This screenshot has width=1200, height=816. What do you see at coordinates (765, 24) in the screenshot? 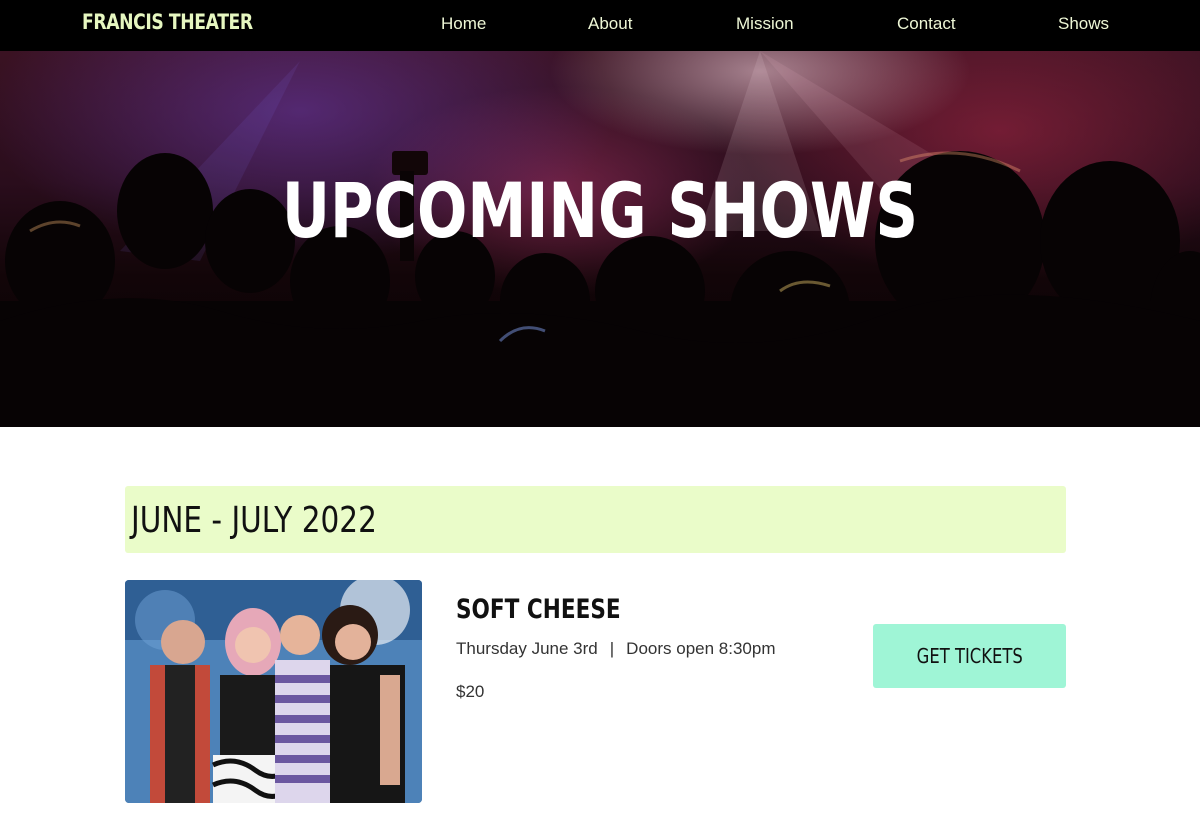
I see `nav-link-mission: Mission` at bounding box center [765, 24].